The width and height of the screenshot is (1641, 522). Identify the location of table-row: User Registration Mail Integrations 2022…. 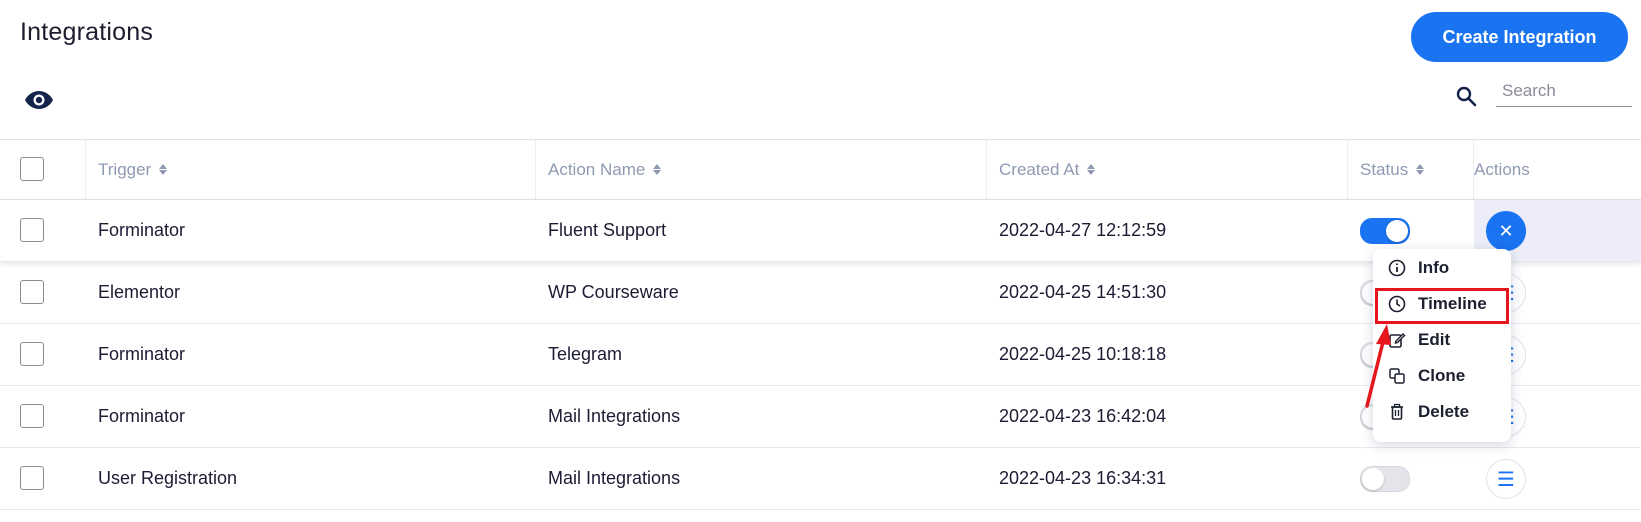
(820, 479).